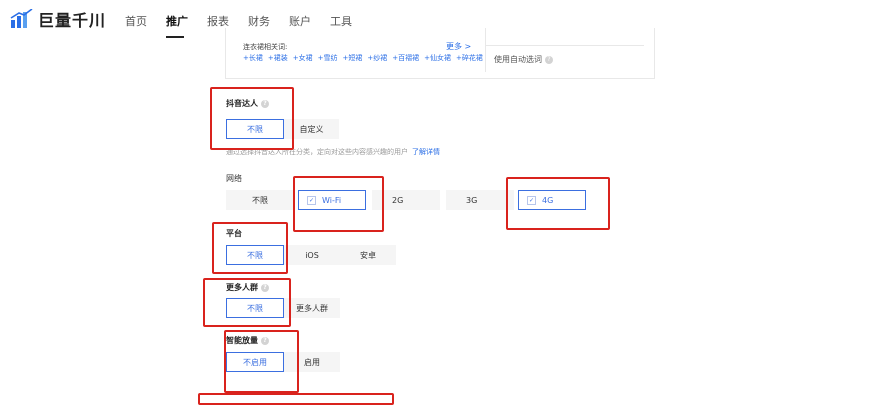  Describe the element at coordinates (398, 200) in the screenshot. I see `2g-label: 2G` at that location.